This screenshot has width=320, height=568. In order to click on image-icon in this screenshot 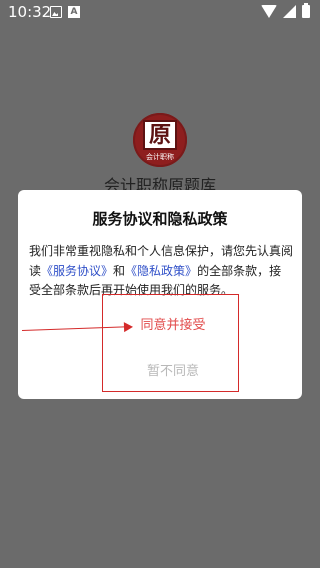, I will do `click(56, 12)`.